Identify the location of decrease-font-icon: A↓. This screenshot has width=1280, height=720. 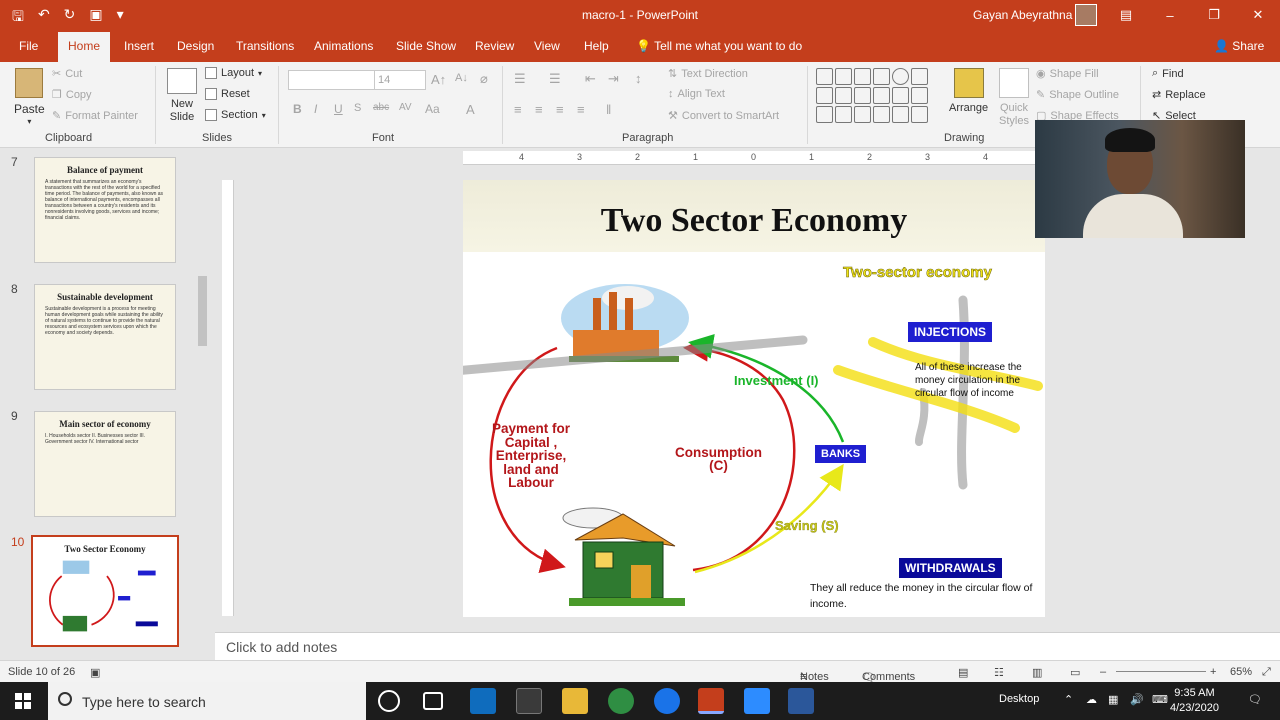
(461, 78).